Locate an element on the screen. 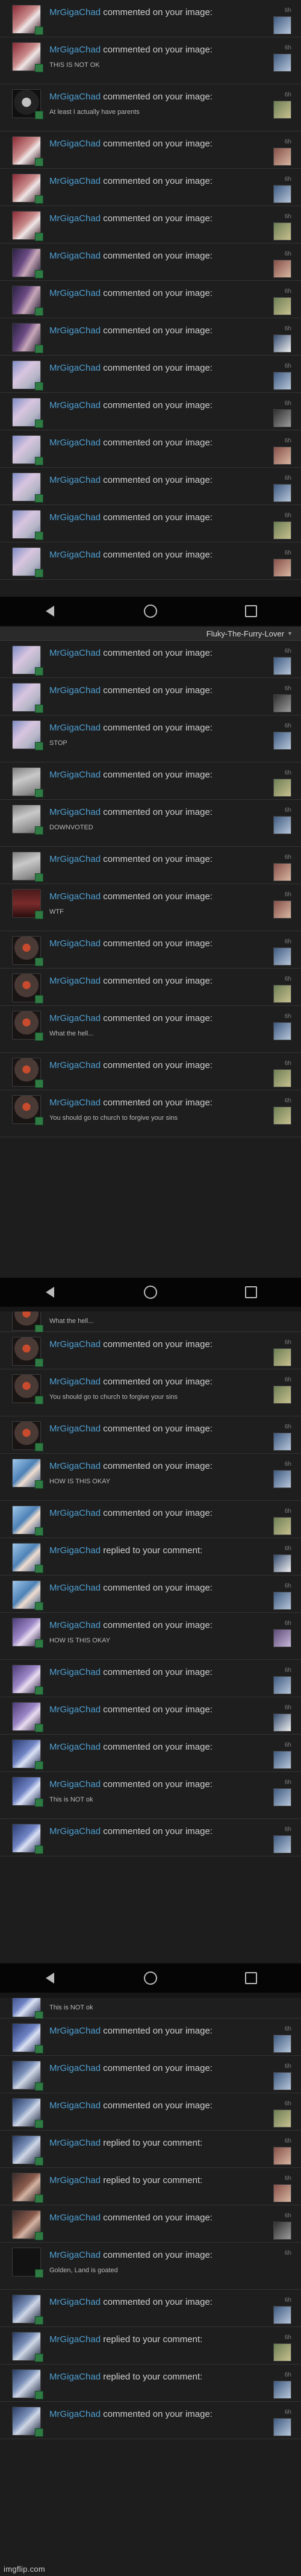 This screenshot has width=301, height=2576. dropdown-caret-icon: ▼ is located at coordinates (290, 633).